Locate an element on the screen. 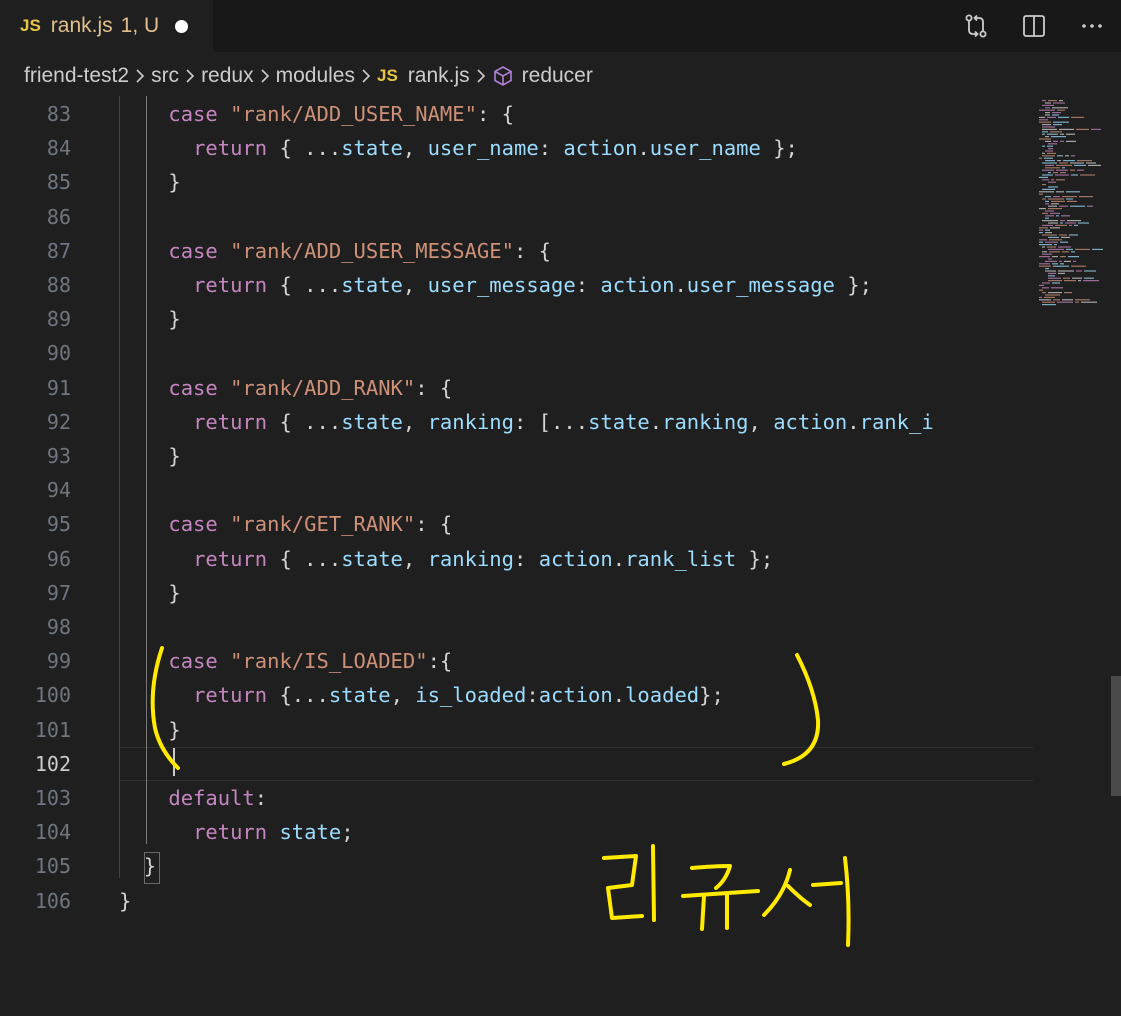  vertical-scrollbar is located at coordinates (1114, 553).